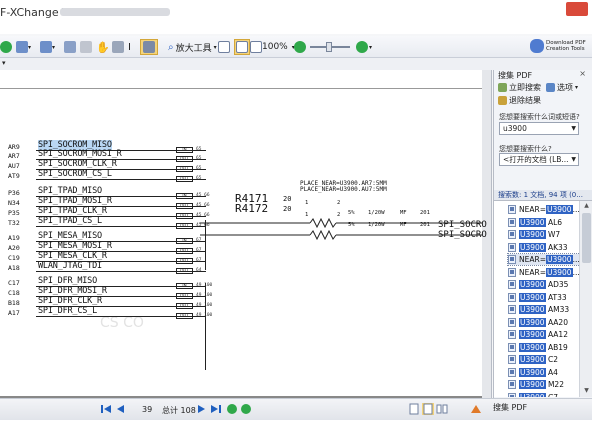 This screenshot has height=444, width=592. I want to click on search-result-item: U3900 AM33, so click(538, 309).